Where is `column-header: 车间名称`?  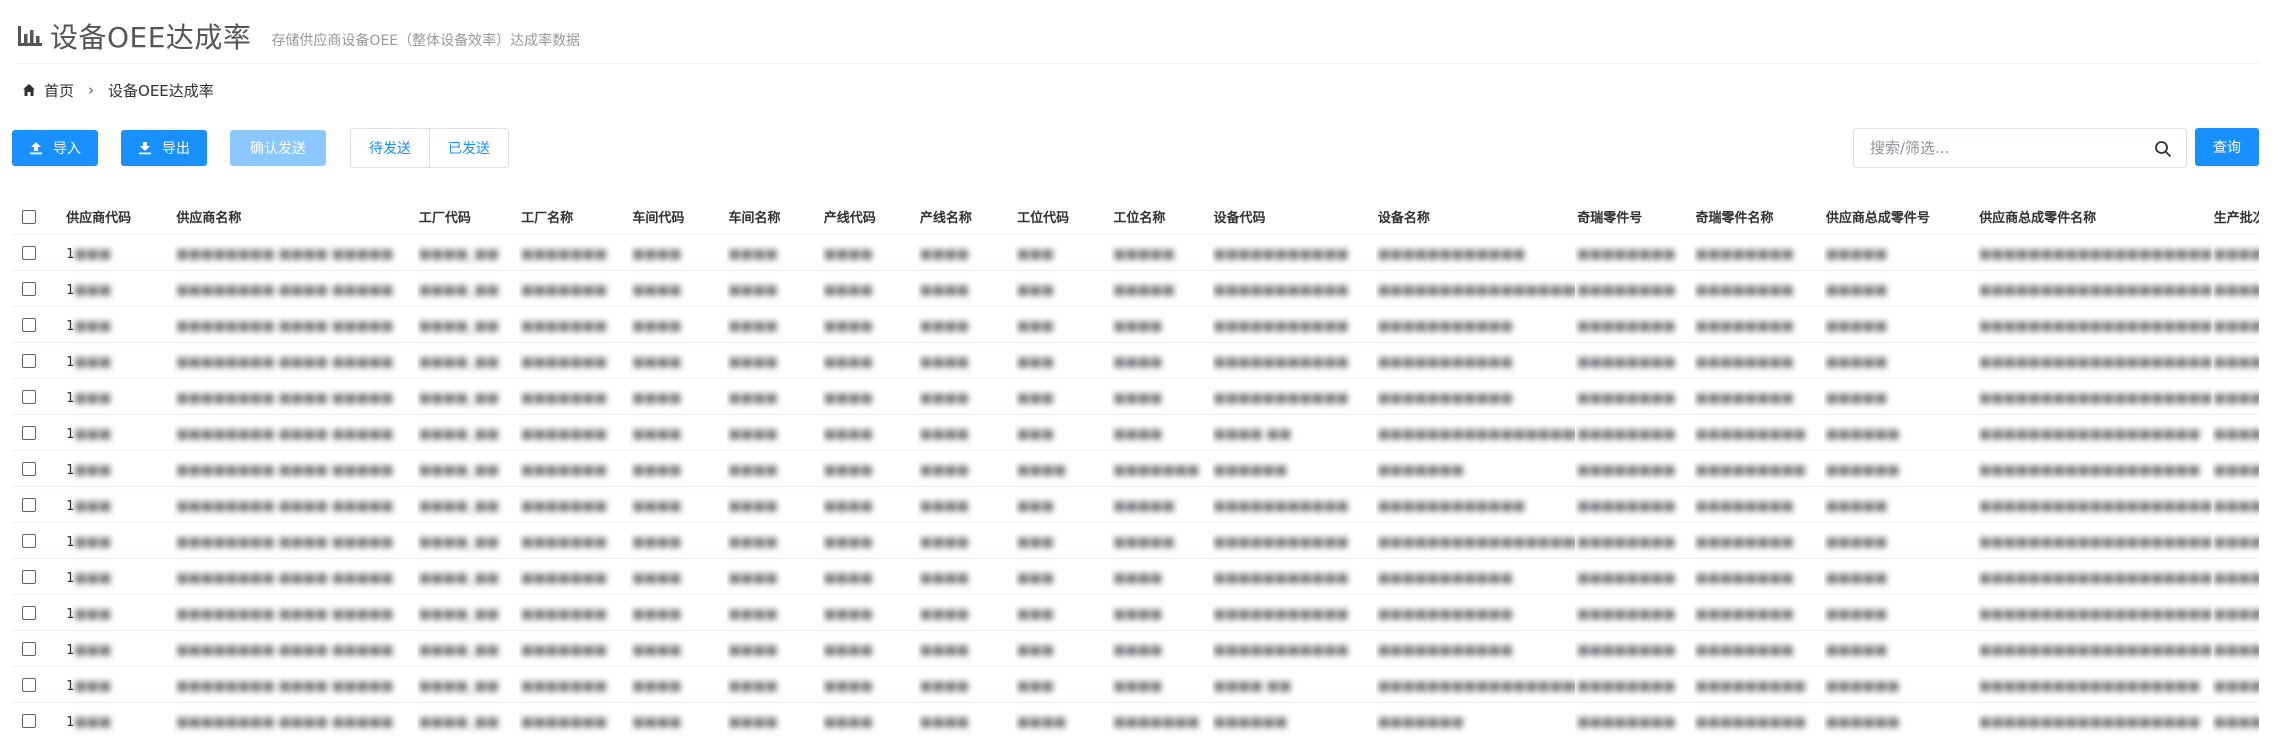 column-header: 车间名称 is located at coordinates (774, 217).